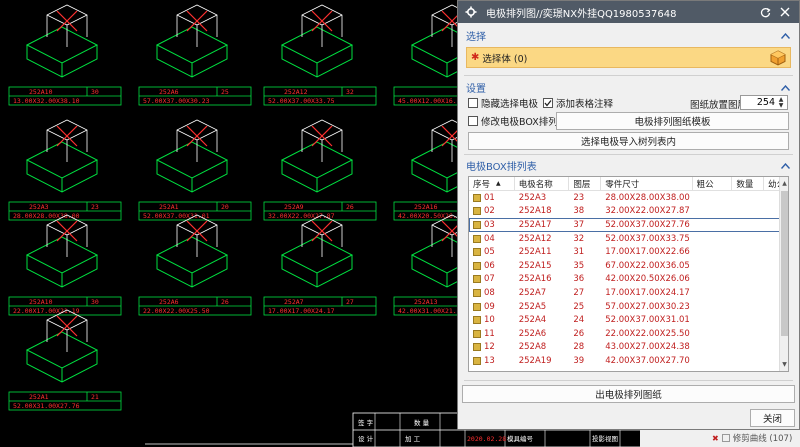  I want to click on output-drawing-button: 出电极排列图纸, so click(628, 394).